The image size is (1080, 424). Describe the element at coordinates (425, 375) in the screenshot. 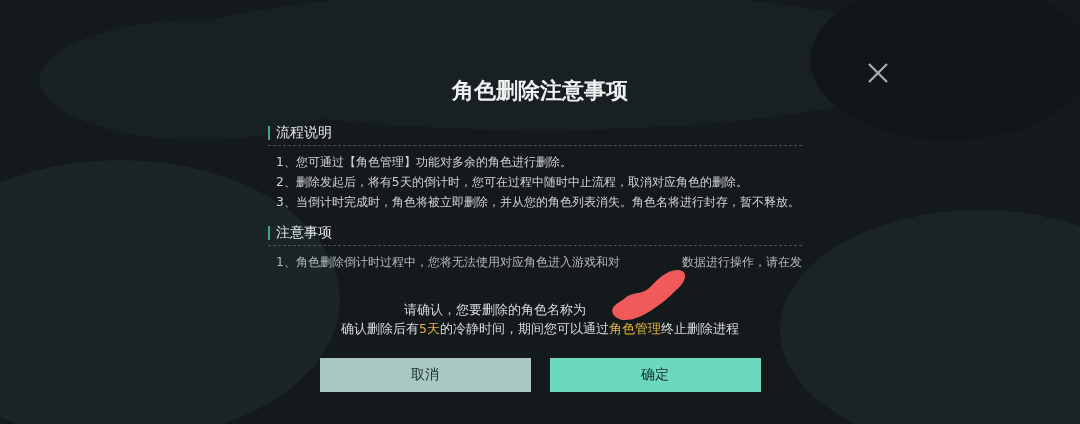

I see `cancel-button: 取消` at that location.